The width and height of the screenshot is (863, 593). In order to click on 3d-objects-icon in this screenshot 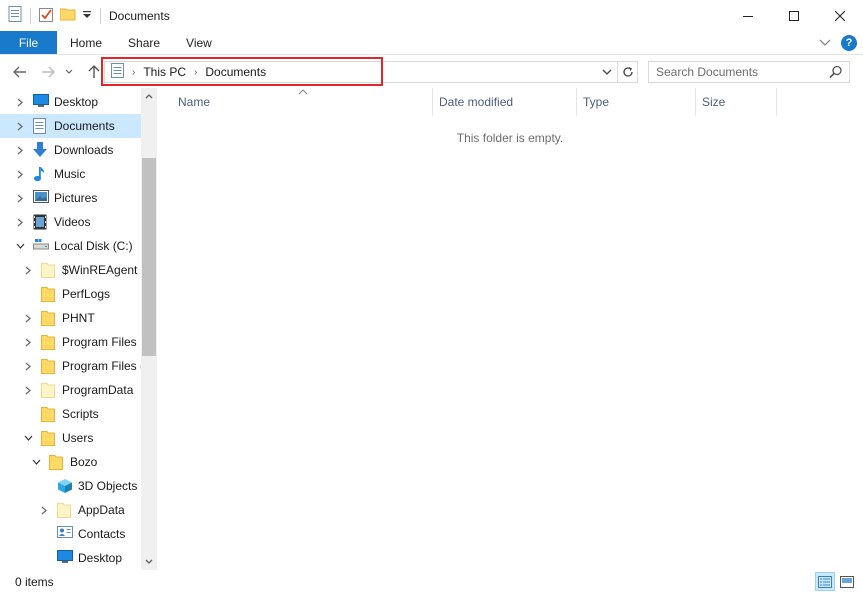, I will do `click(65, 486)`.